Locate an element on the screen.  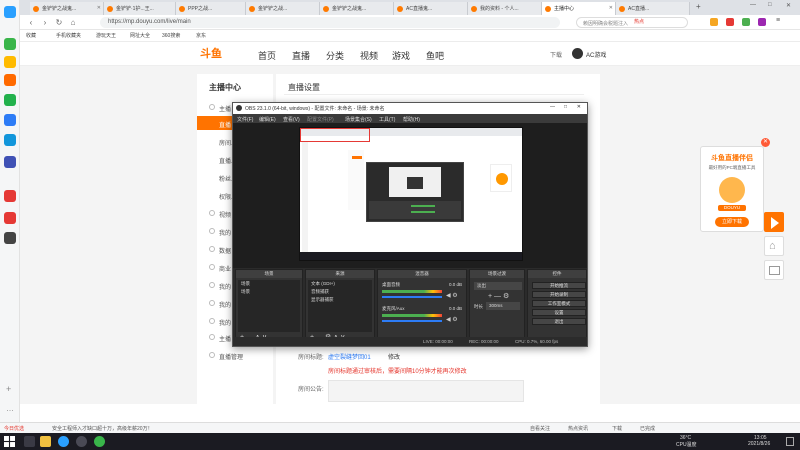
obs-menu-item: 查看(V) is located at coordinates (291, 119).